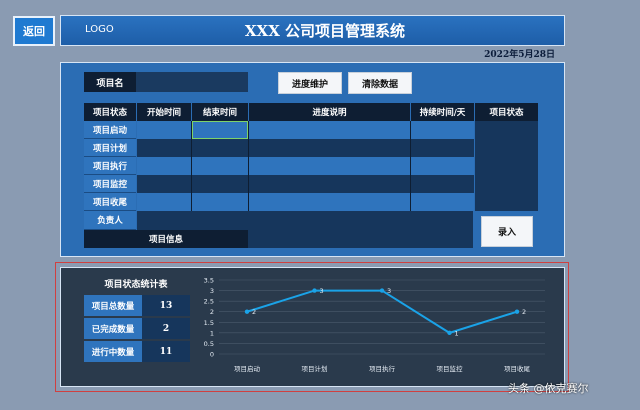 Image resolution: width=640 pixels, height=410 pixels. What do you see at coordinates (110, 202) in the screenshot?
I see `row-label-close: 项目收尾` at bounding box center [110, 202].